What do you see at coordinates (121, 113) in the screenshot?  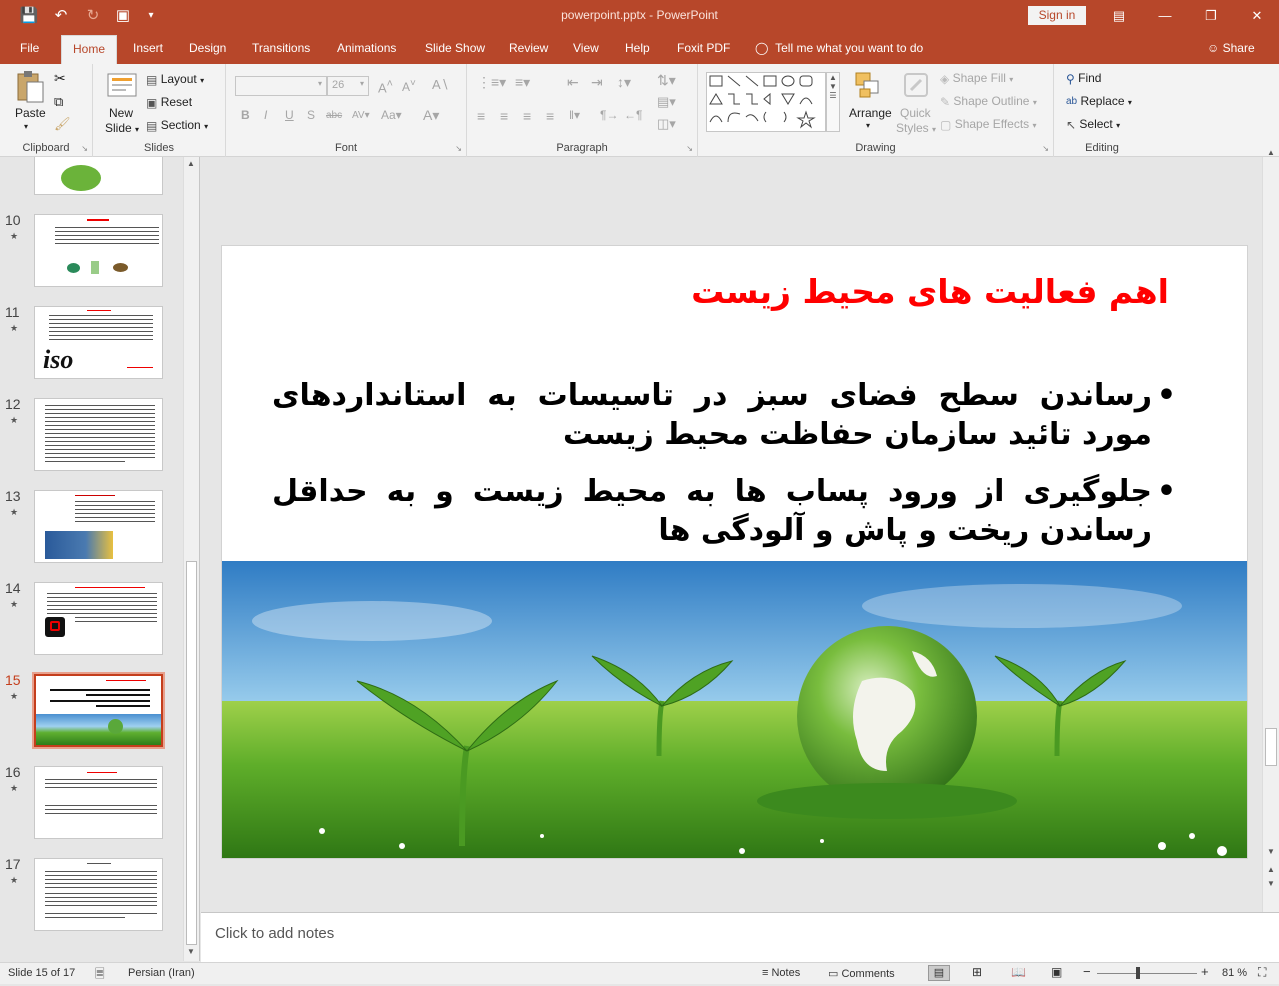 I see `new-slide-button: New` at bounding box center [121, 113].